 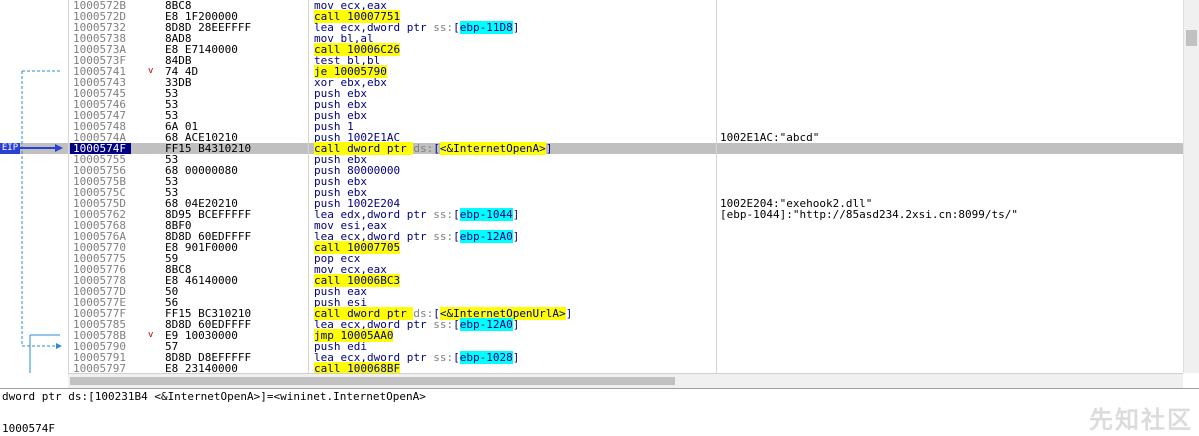 I want to click on instruction-cell: push eax, so click(x=514, y=291).